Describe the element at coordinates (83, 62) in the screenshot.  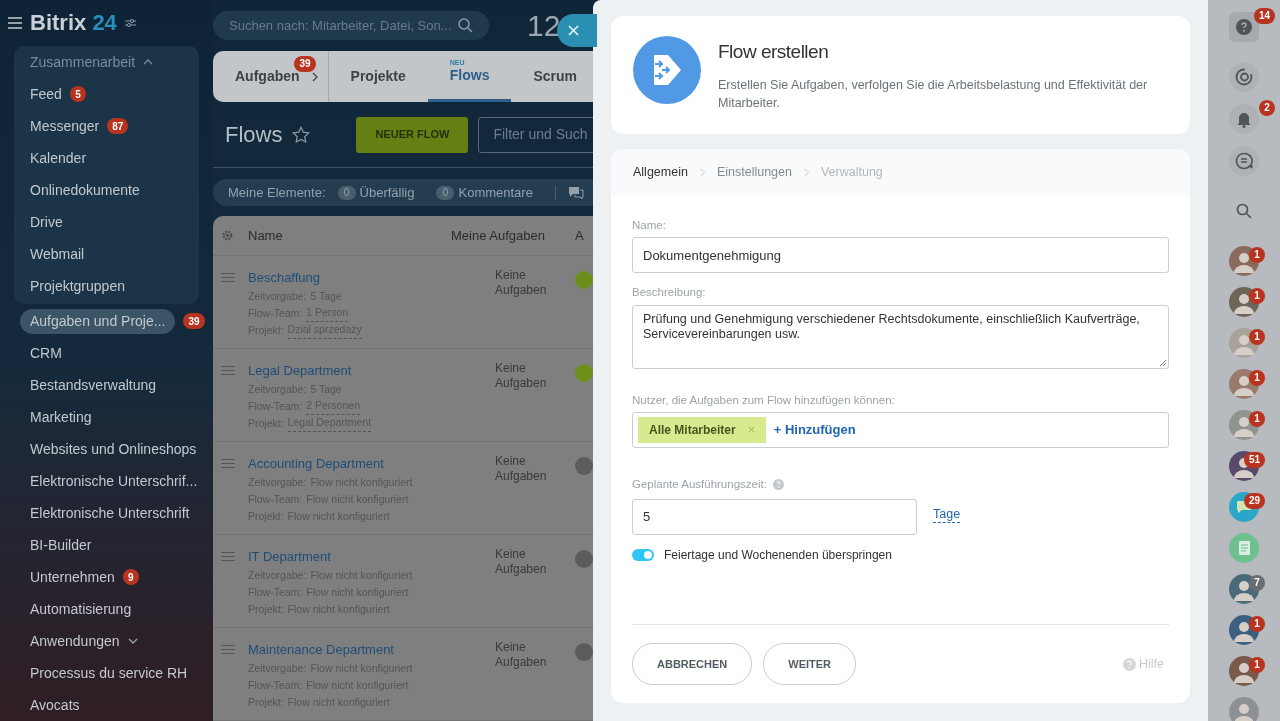
I see `group-title: Zusammenarbeit` at that location.